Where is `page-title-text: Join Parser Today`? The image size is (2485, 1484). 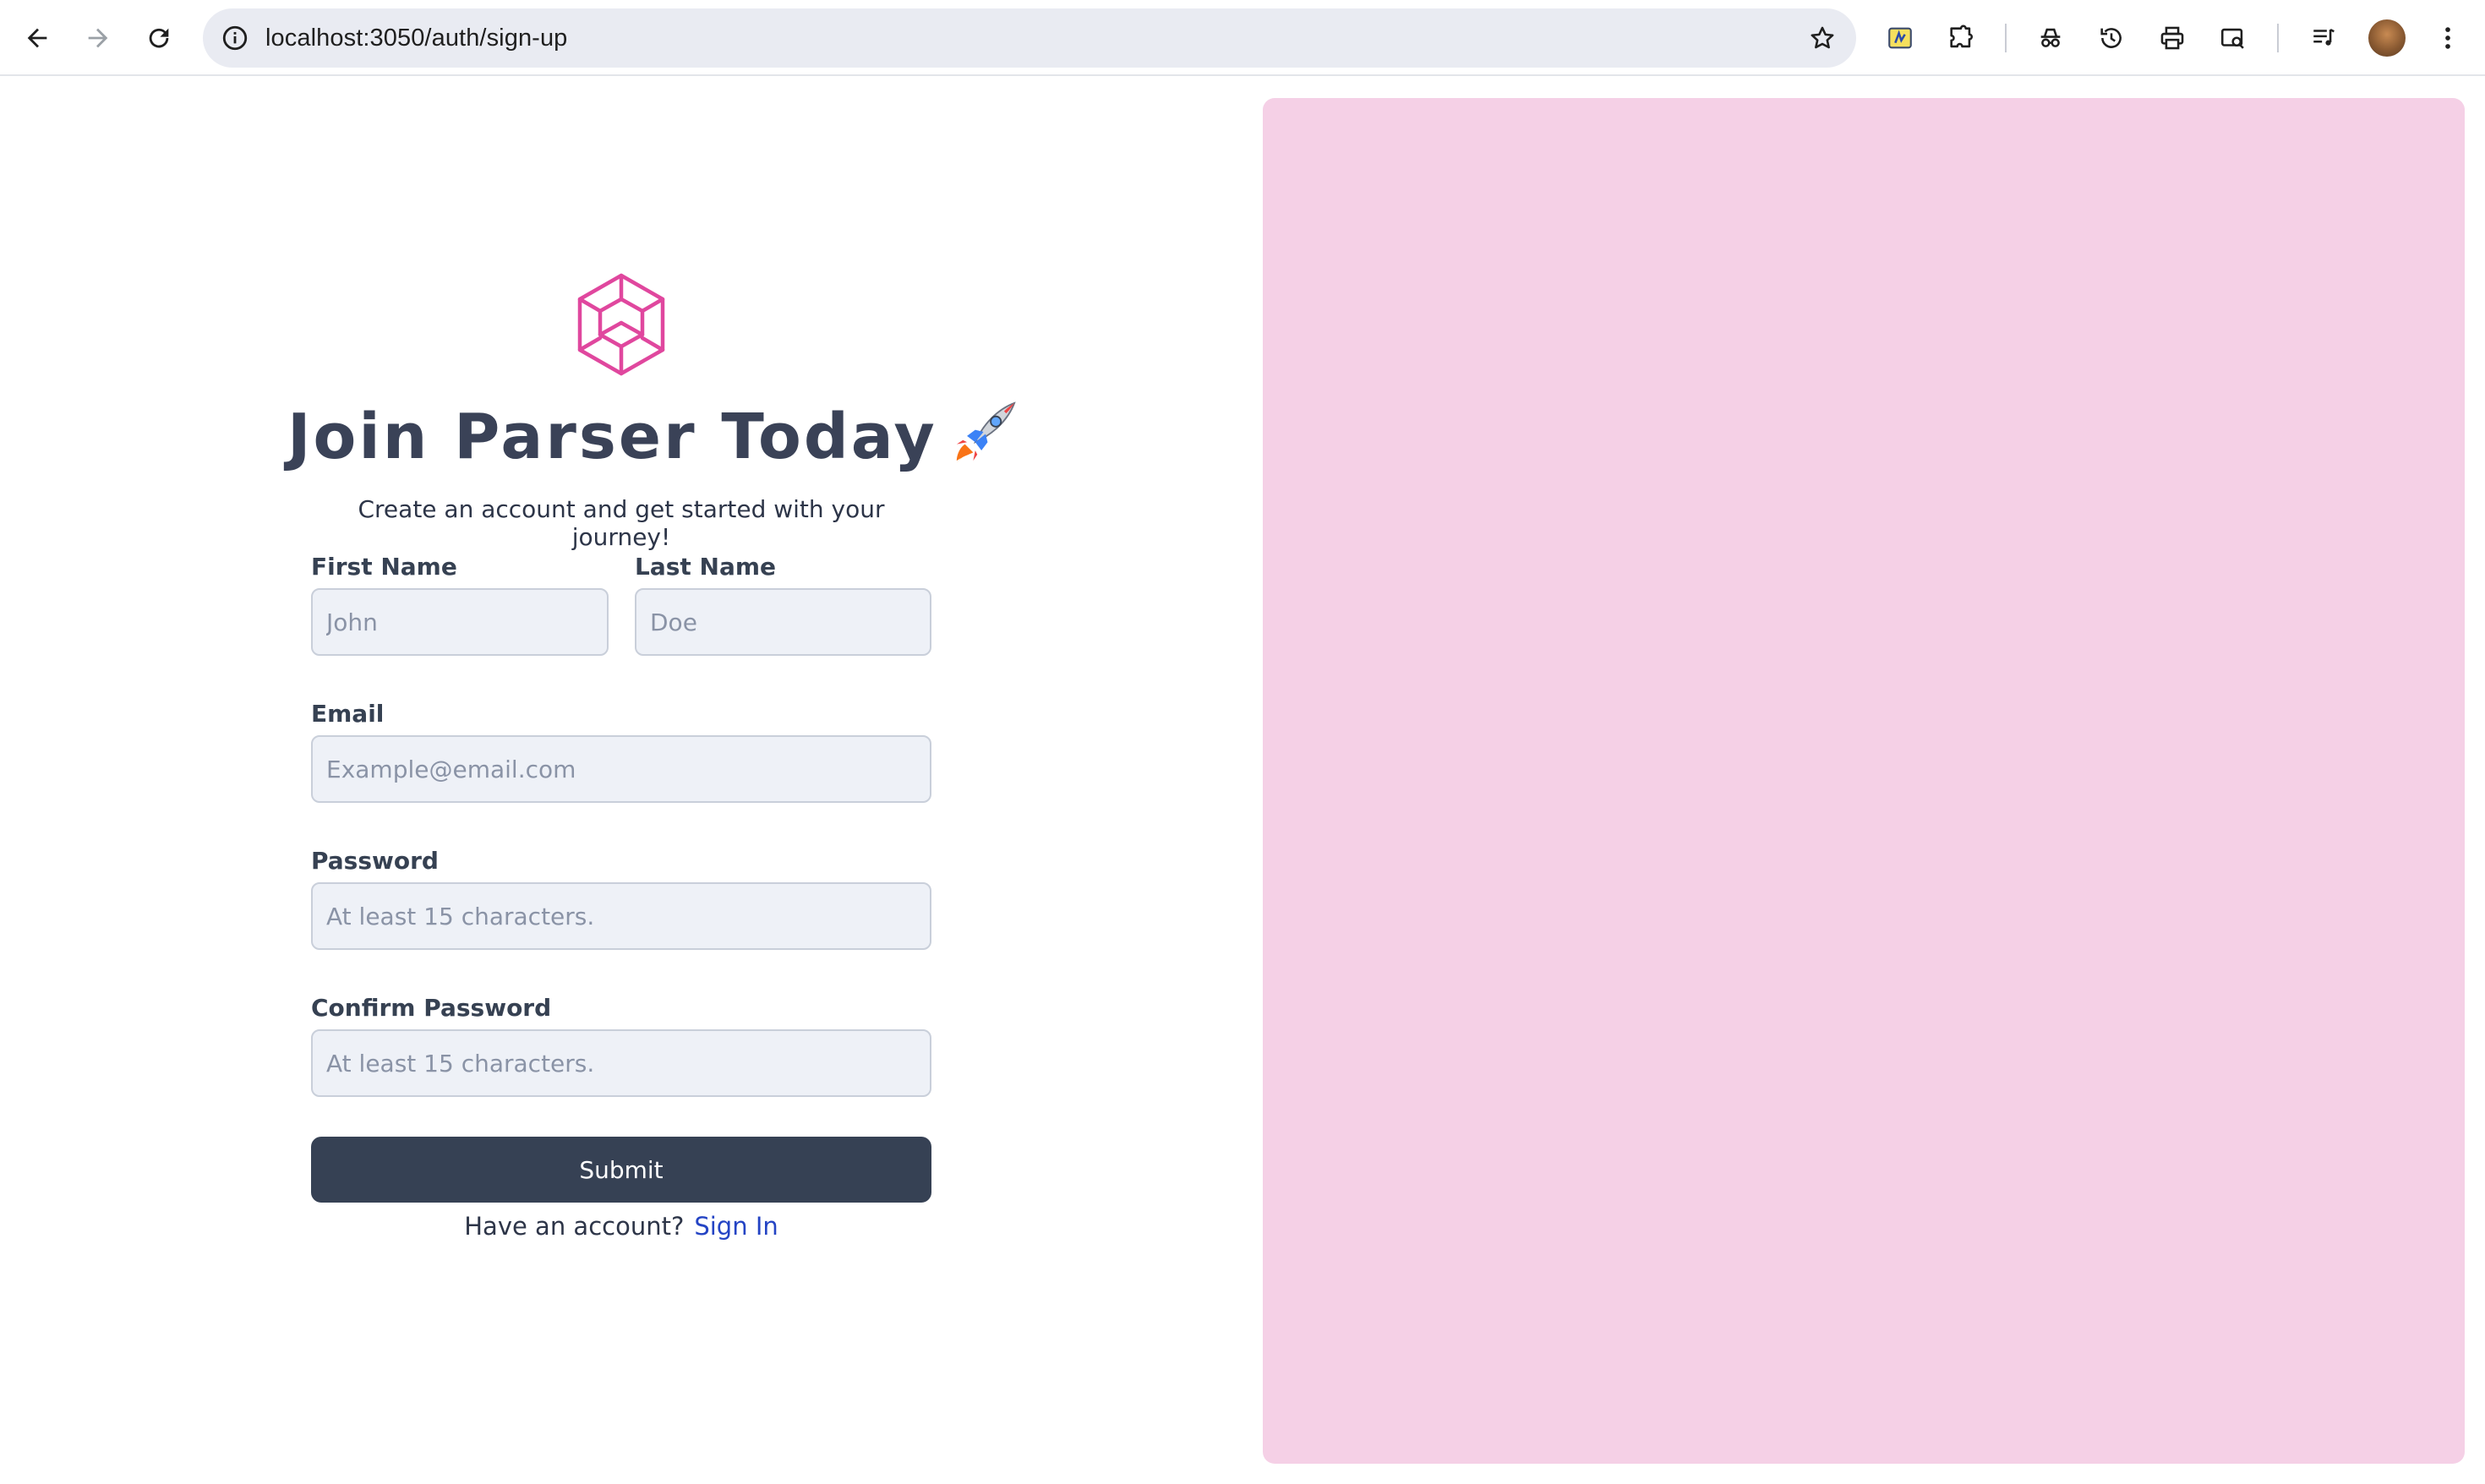 page-title-text: Join Parser Today is located at coordinates (612, 437).